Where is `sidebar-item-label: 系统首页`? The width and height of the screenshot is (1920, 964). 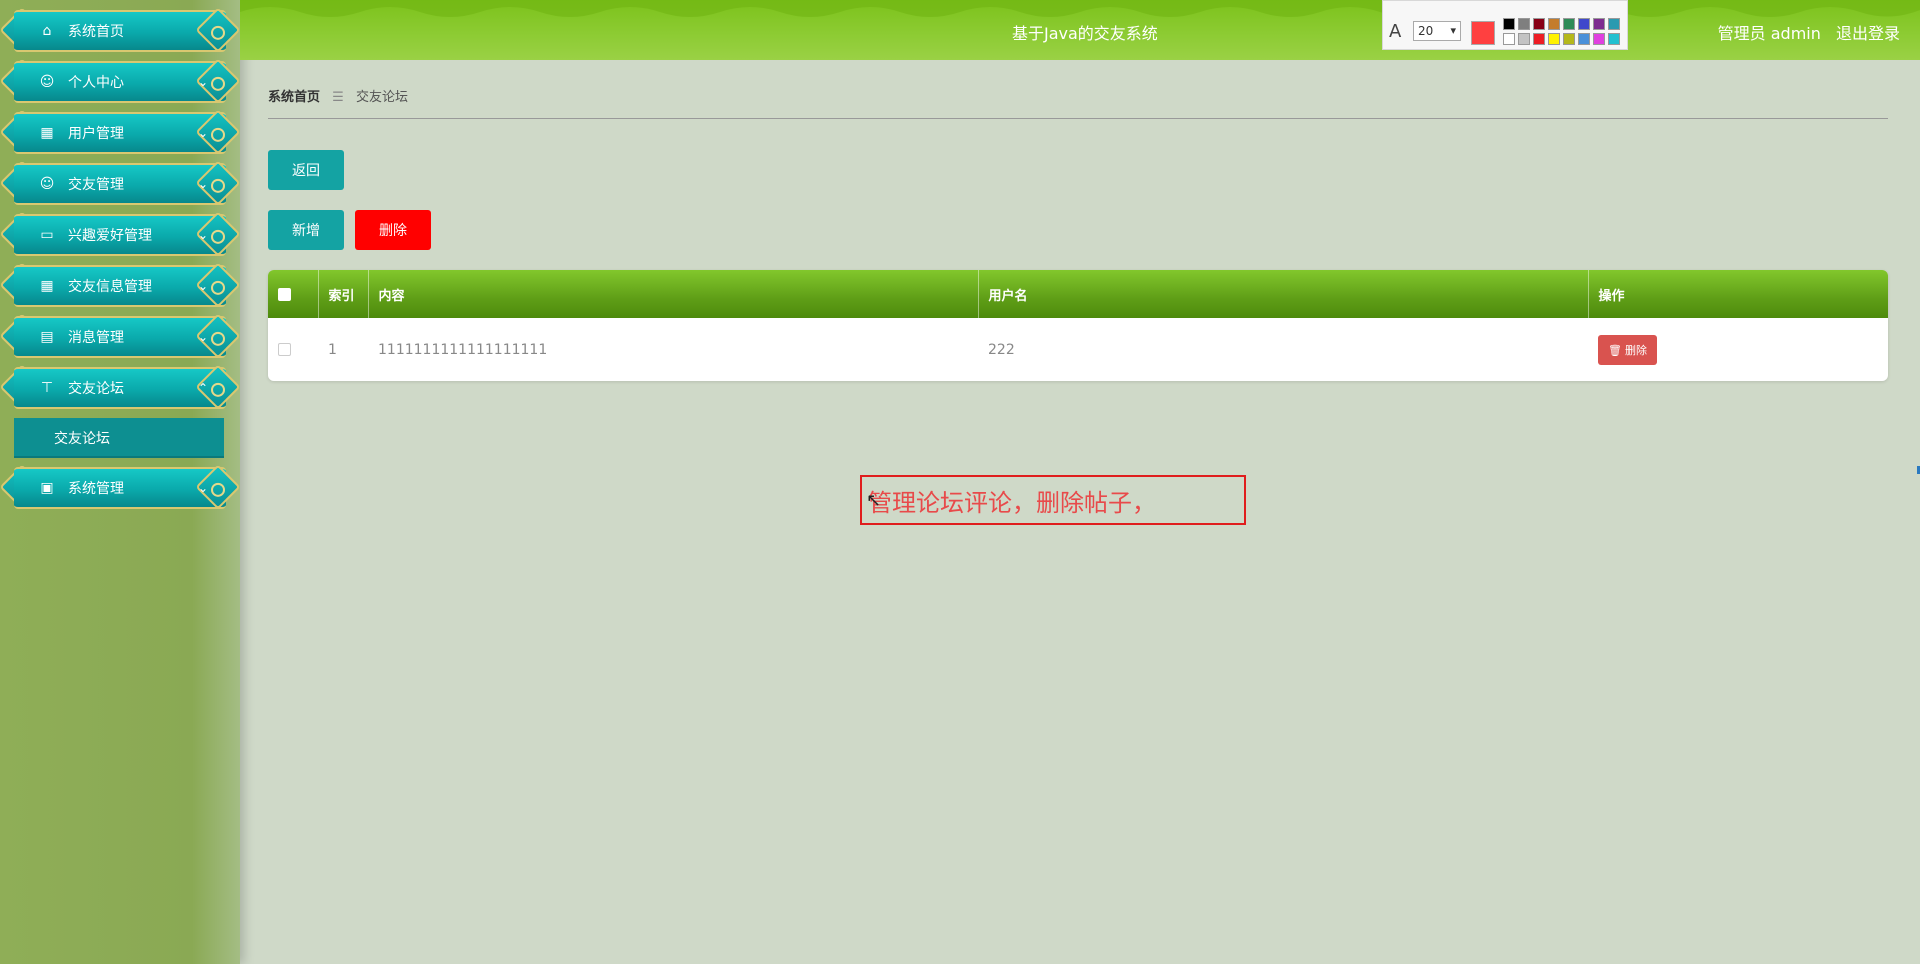 sidebar-item-label: 系统首页 is located at coordinates (96, 32).